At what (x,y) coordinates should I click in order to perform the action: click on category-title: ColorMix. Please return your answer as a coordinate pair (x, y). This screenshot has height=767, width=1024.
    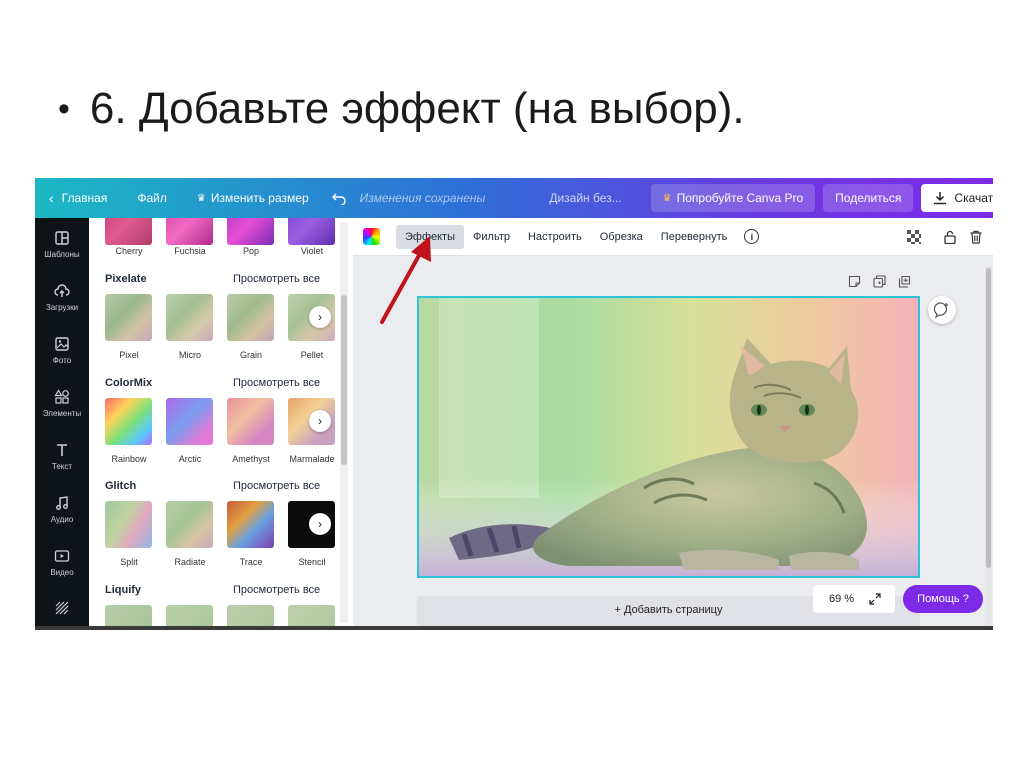
    Looking at the image, I should click on (129, 383).